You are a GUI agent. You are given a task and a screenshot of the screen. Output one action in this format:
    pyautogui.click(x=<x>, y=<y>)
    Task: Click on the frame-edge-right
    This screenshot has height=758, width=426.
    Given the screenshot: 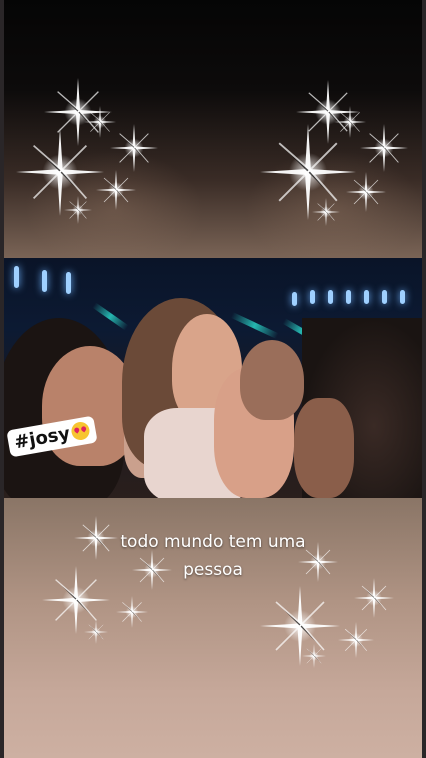 What is the action you would take?
    pyautogui.click(x=424, y=379)
    